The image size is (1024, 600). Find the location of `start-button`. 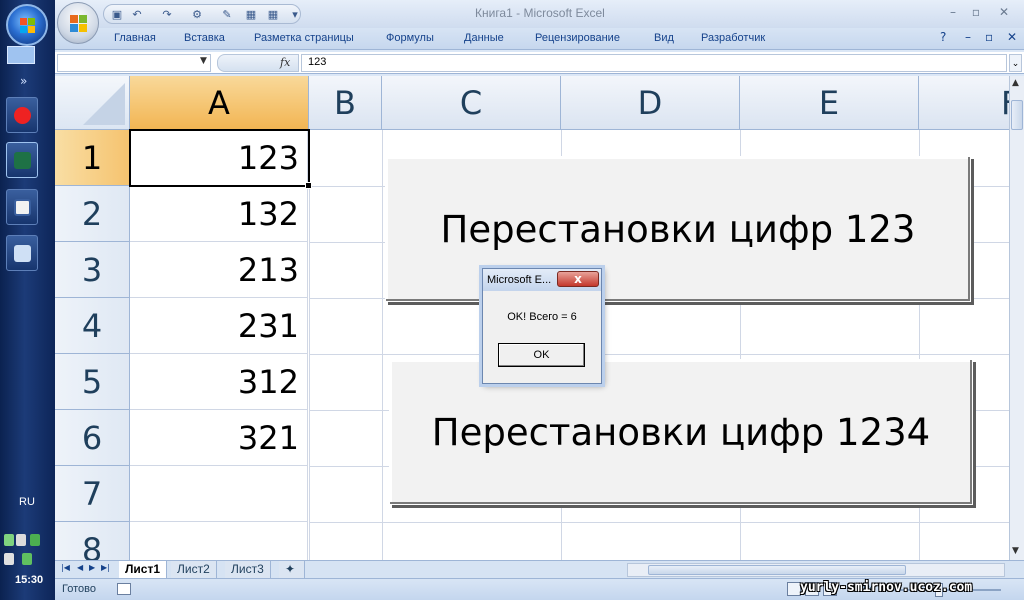

start-button is located at coordinates (27, 25).